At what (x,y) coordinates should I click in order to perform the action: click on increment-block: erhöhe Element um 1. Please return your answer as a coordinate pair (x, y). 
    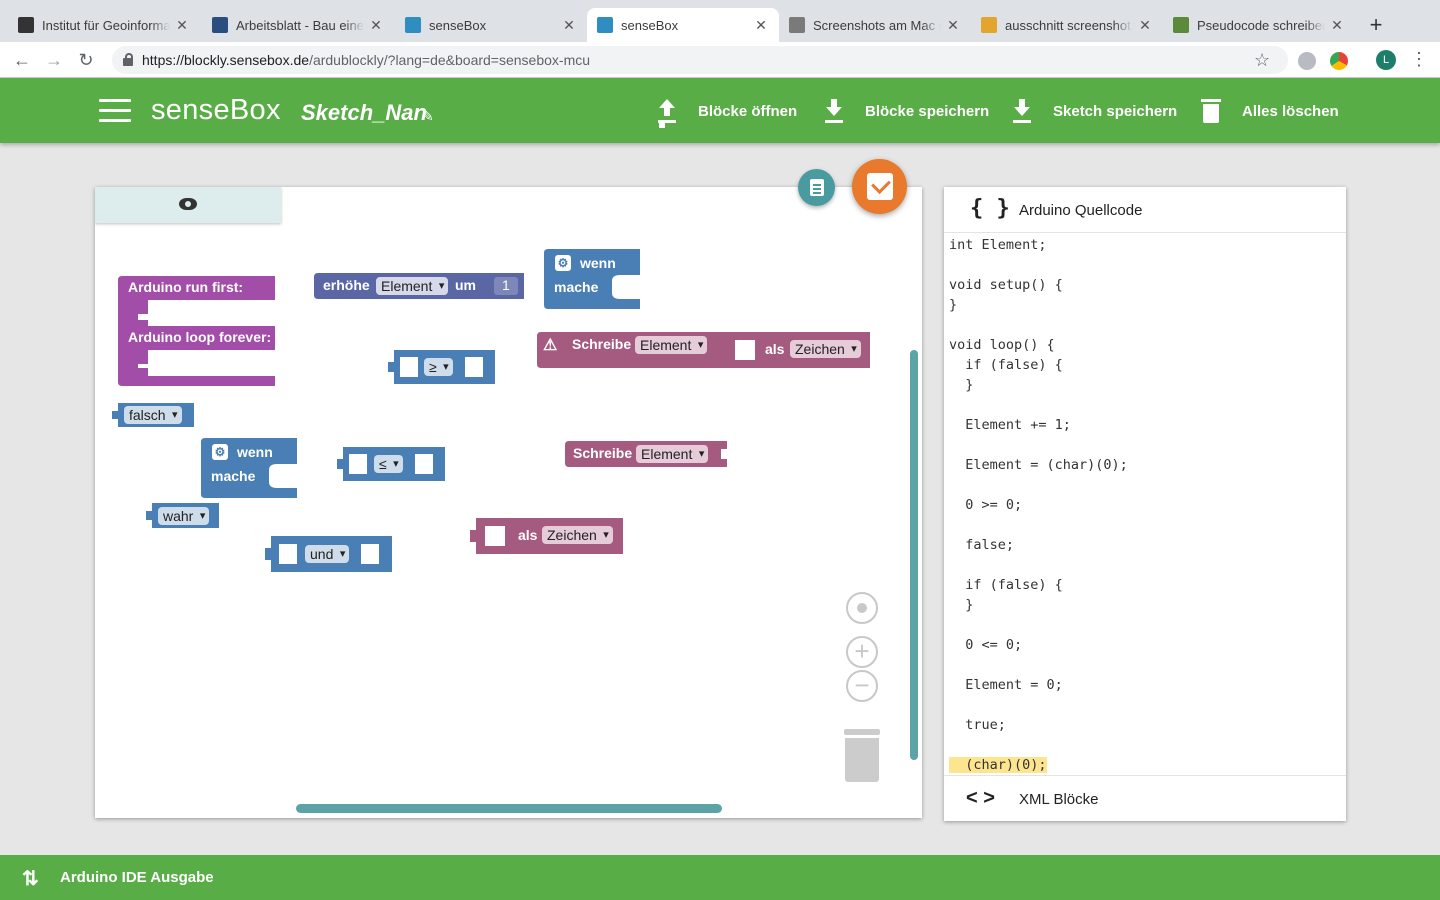
    Looking at the image, I should click on (419, 286).